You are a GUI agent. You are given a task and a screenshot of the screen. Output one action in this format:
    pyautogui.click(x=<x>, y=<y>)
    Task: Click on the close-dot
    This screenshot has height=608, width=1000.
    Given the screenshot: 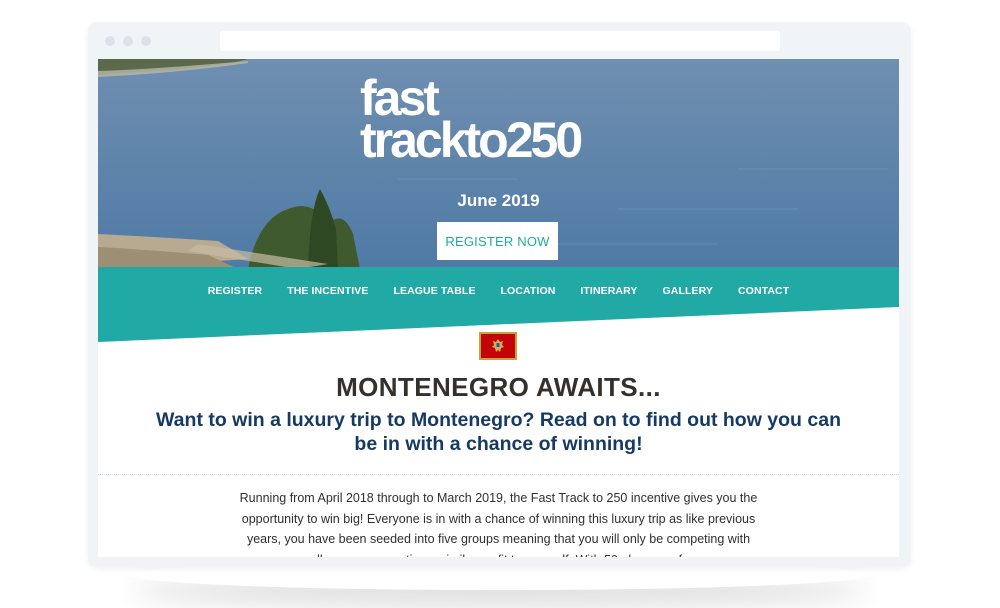 What is the action you would take?
    pyautogui.click(x=110, y=41)
    